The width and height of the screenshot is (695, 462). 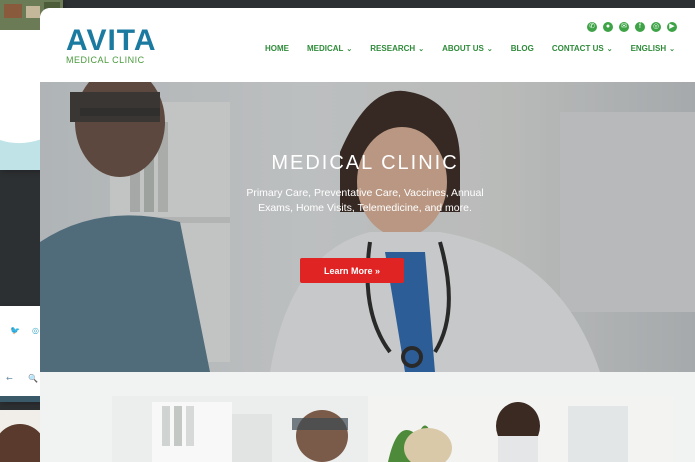 I want to click on learn-more-button: Learn More », so click(x=352, y=270).